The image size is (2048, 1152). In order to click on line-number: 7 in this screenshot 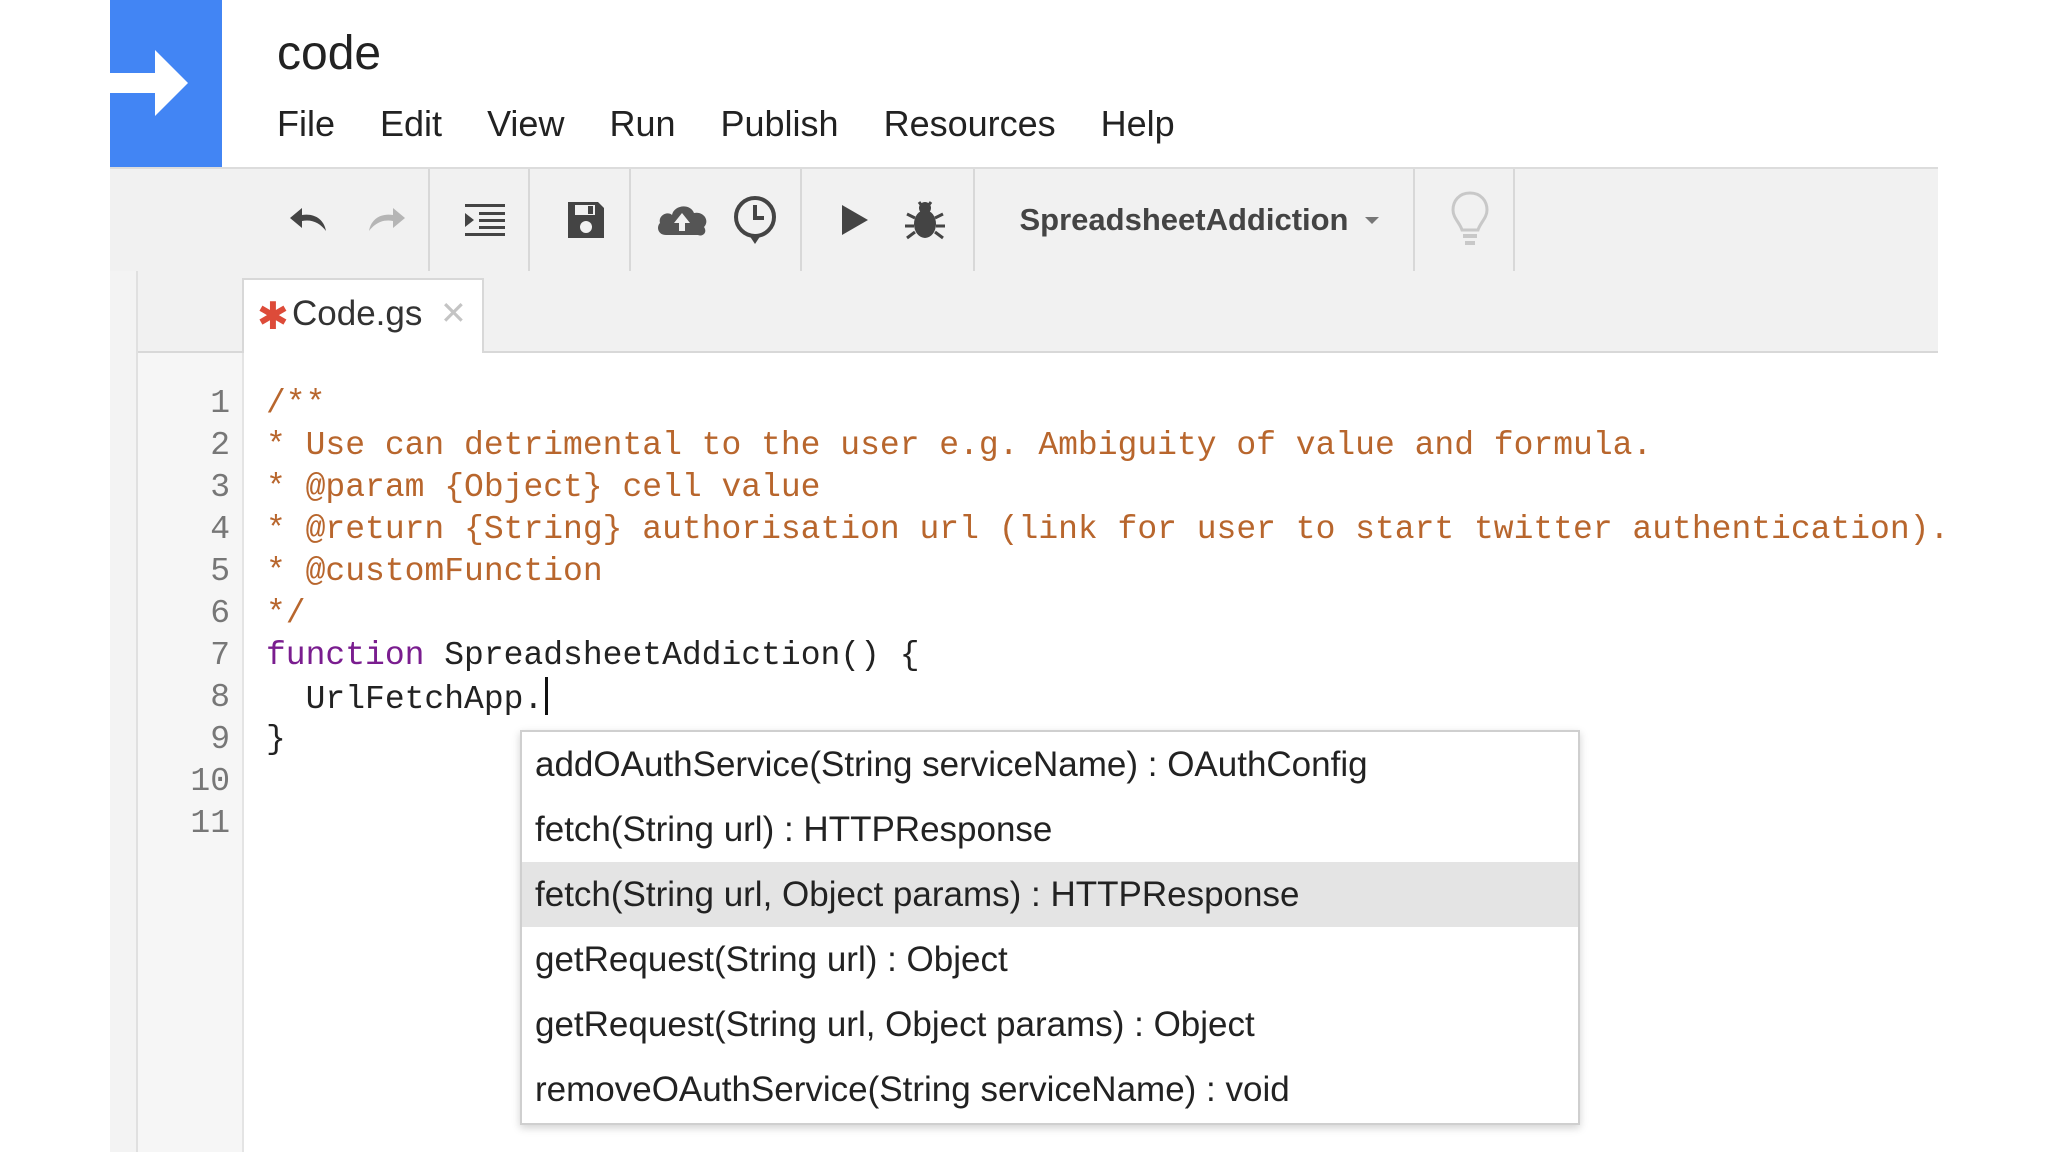, I will do `click(220, 655)`.